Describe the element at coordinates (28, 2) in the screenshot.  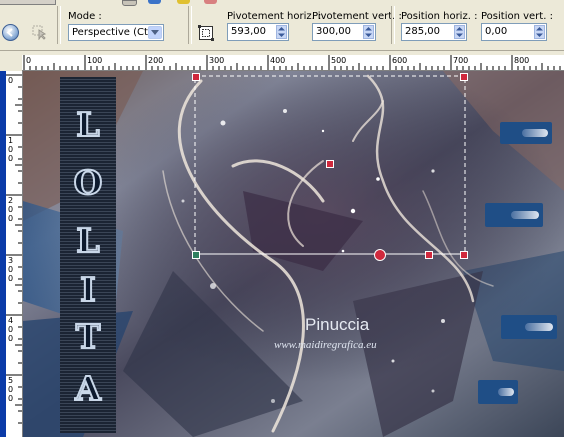
I see `palette-tab` at that location.